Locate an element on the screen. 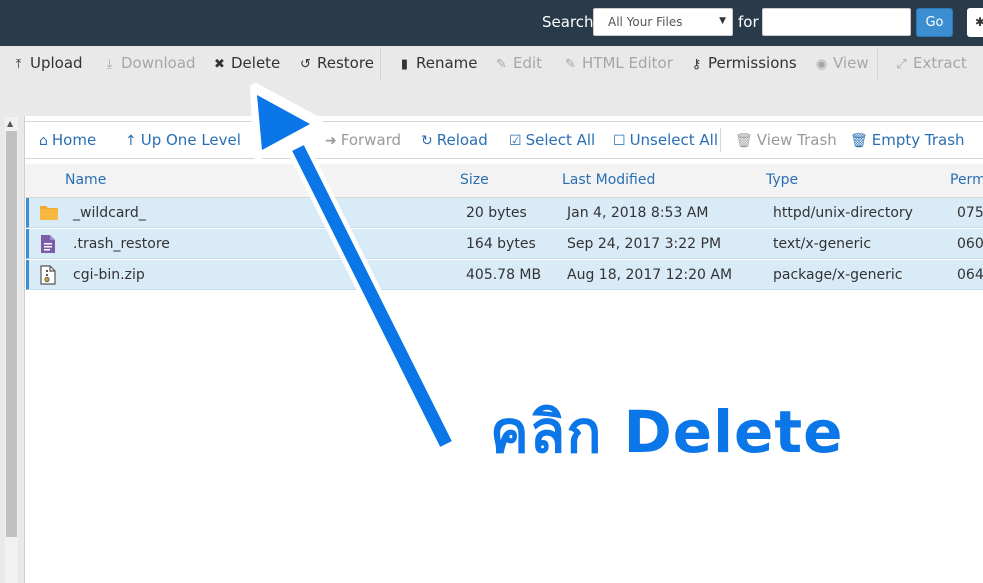 The image size is (983, 583). annotation-label: คลิก Delete is located at coordinates (667, 432).